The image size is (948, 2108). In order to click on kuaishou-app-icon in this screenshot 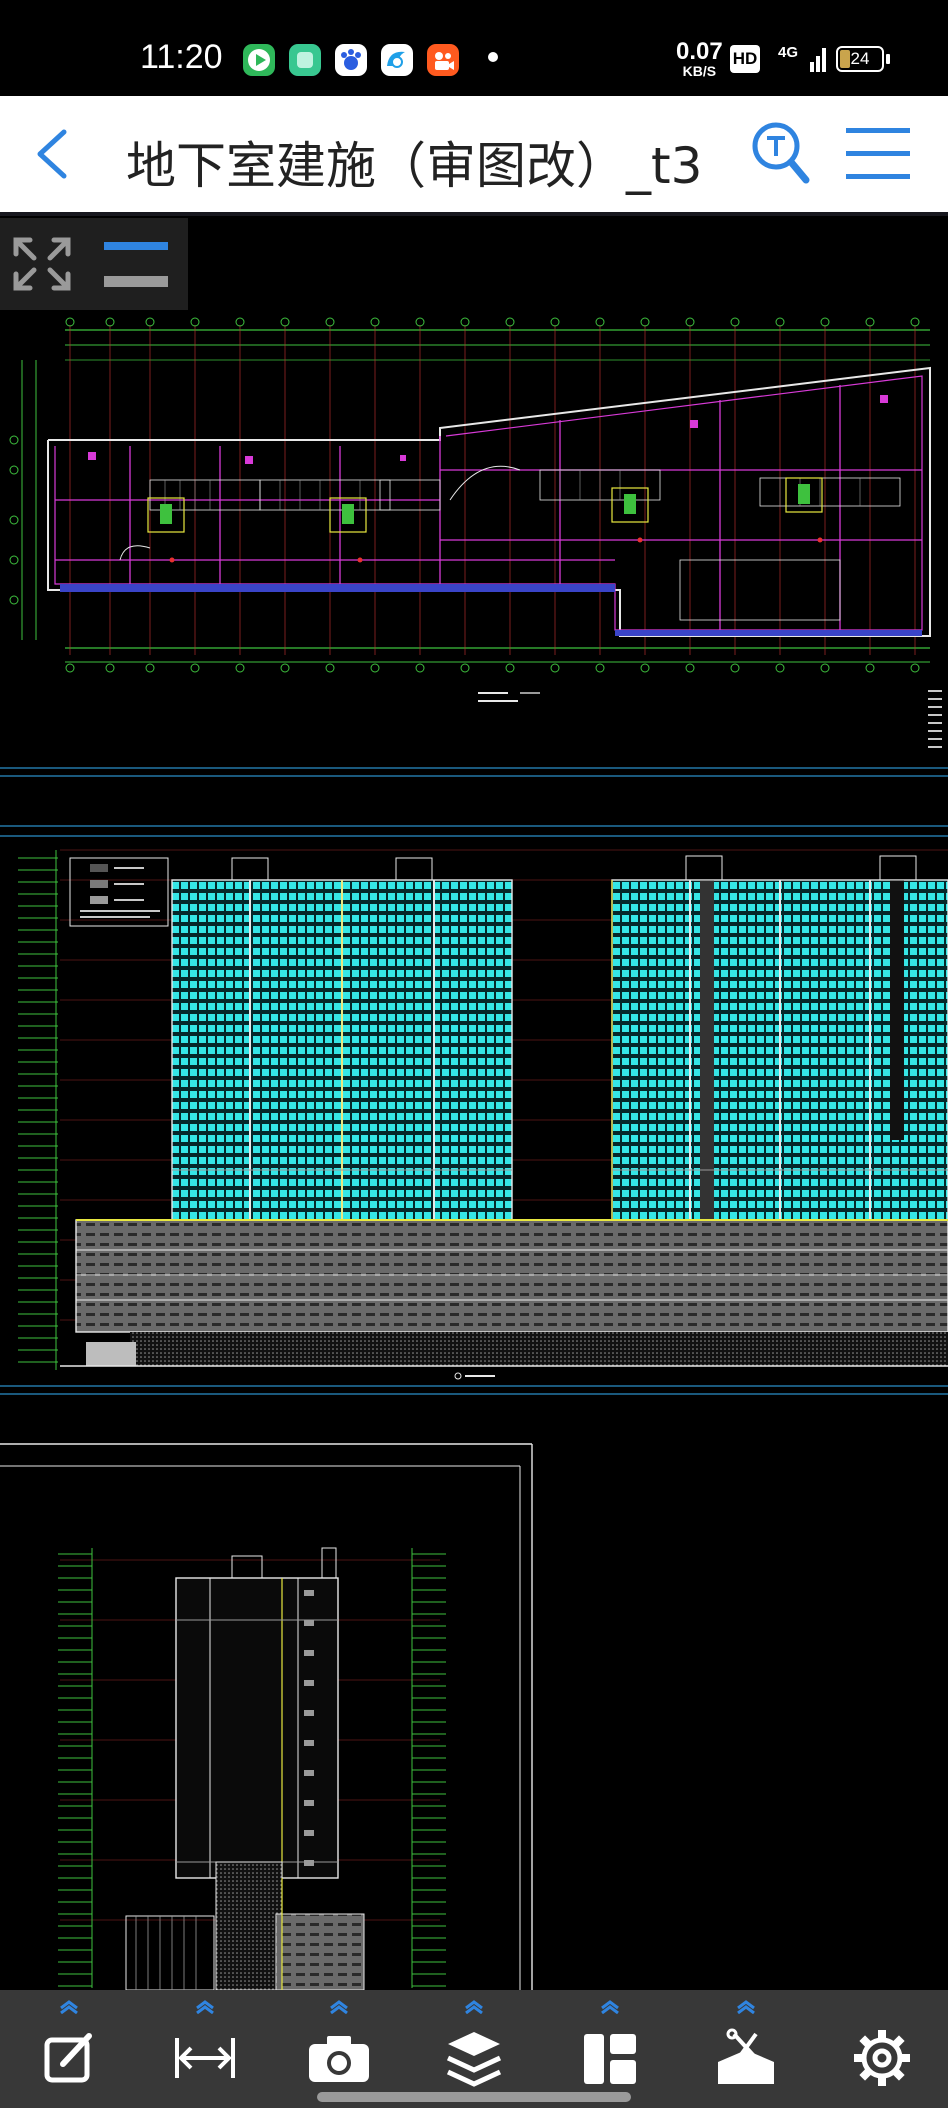, I will do `click(443, 60)`.